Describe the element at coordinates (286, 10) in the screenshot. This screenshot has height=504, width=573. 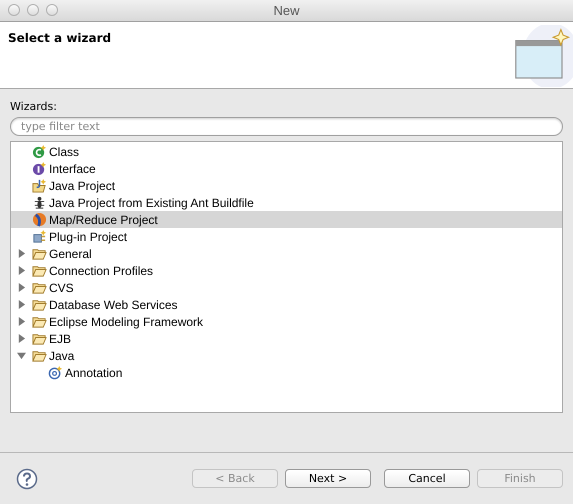
I see `window-title: New` at that location.